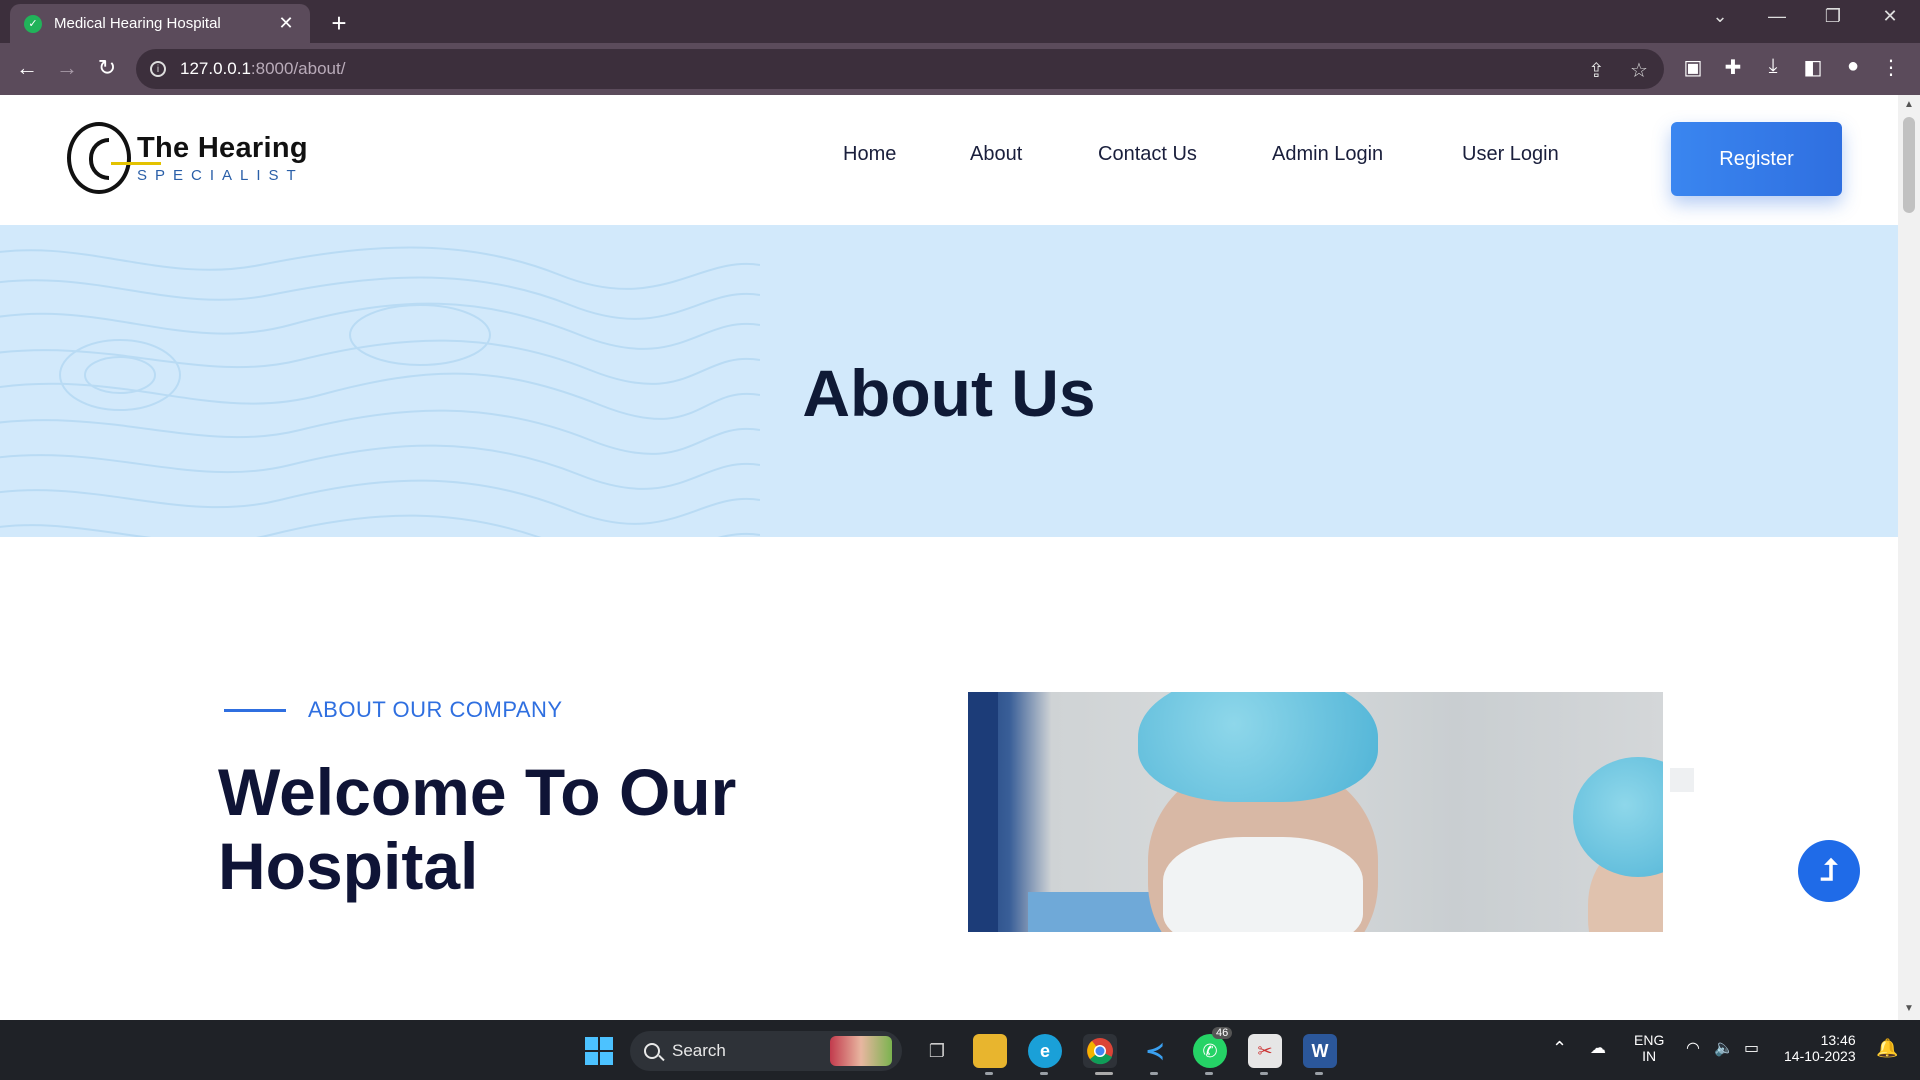  Describe the element at coordinates (1045, 1051) in the screenshot. I see `edge-browser-icon: e` at that location.